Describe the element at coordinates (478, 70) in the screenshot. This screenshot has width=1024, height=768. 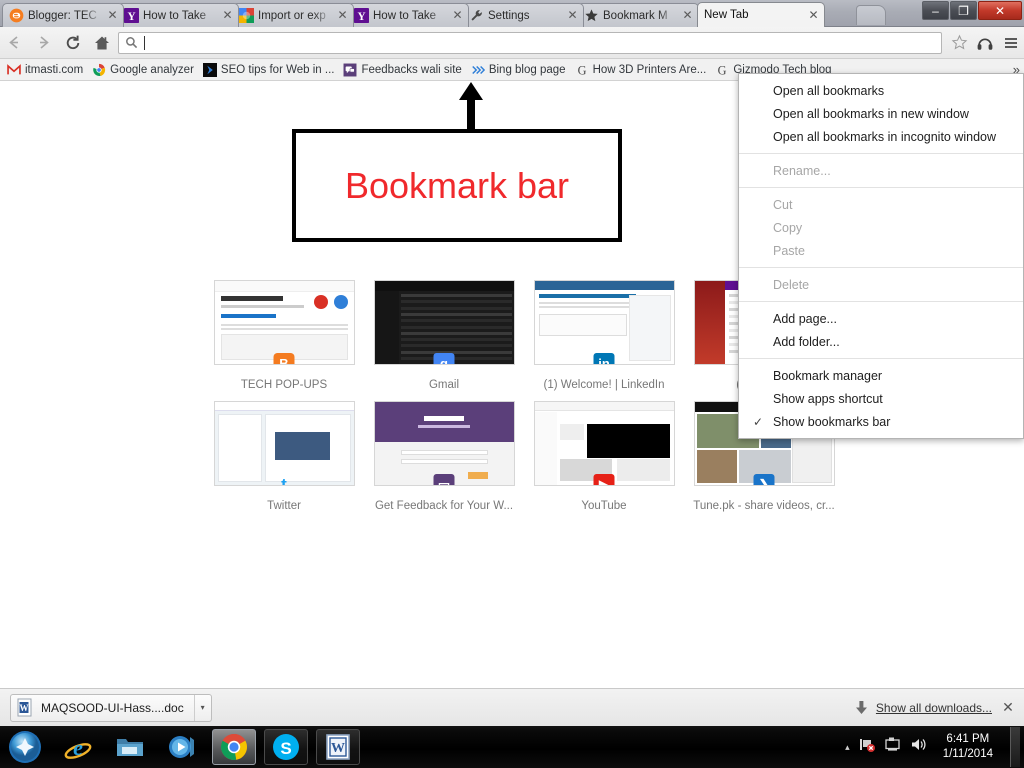
I see `double-chevron-icon` at that location.